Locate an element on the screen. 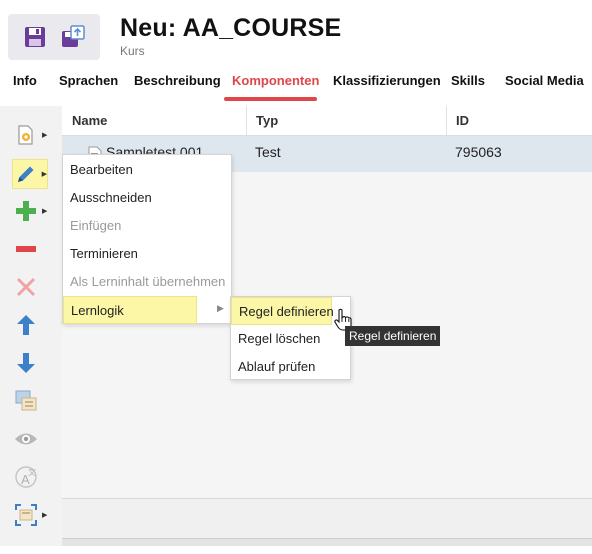 This screenshot has height=554, width=592. add-document-button: ▶ is located at coordinates (30, 135).